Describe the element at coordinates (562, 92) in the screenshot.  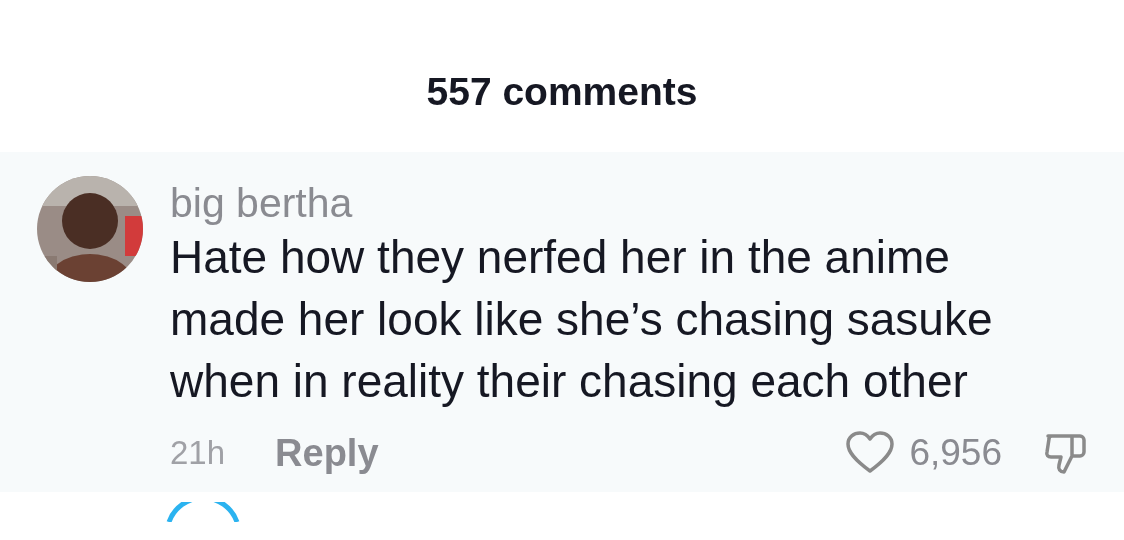
I see `comments-count: 557 comments` at that location.